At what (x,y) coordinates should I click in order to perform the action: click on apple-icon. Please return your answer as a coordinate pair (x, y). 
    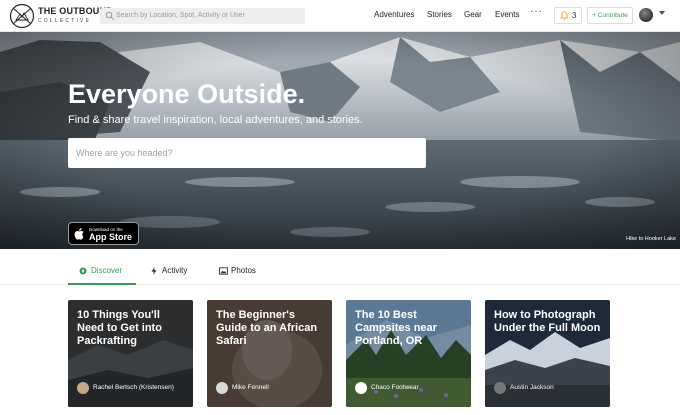
    Looking at the image, I should click on (79, 234).